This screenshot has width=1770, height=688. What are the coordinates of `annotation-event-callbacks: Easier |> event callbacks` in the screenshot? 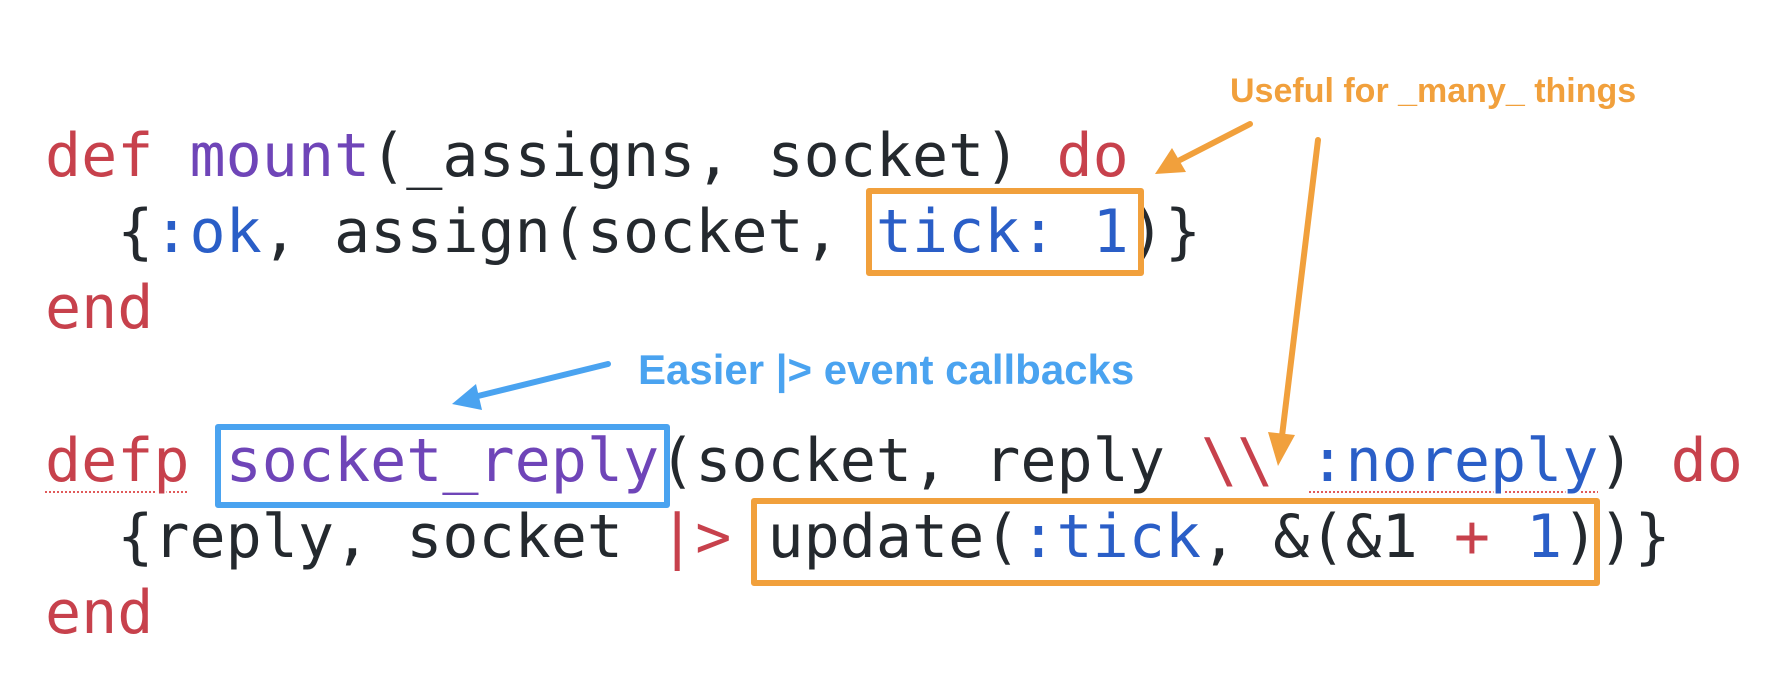 It's located at (886, 369).